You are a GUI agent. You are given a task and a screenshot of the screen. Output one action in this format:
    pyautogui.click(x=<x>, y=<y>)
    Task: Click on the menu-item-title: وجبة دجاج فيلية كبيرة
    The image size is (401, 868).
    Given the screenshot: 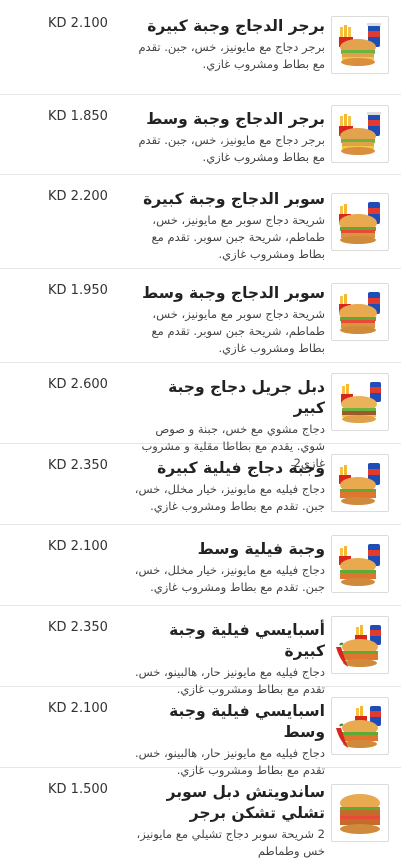 What is the action you would take?
    pyautogui.click(x=241, y=468)
    